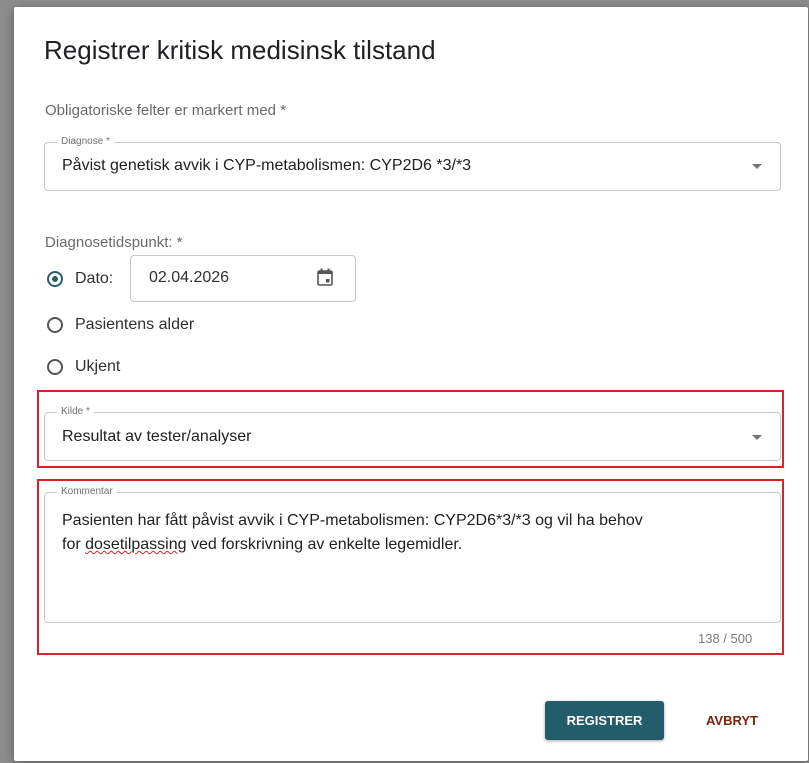 The width and height of the screenshot is (809, 763). What do you see at coordinates (94, 278) in the screenshot?
I see `radio-dato-label: Dato:` at bounding box center [94, 278].